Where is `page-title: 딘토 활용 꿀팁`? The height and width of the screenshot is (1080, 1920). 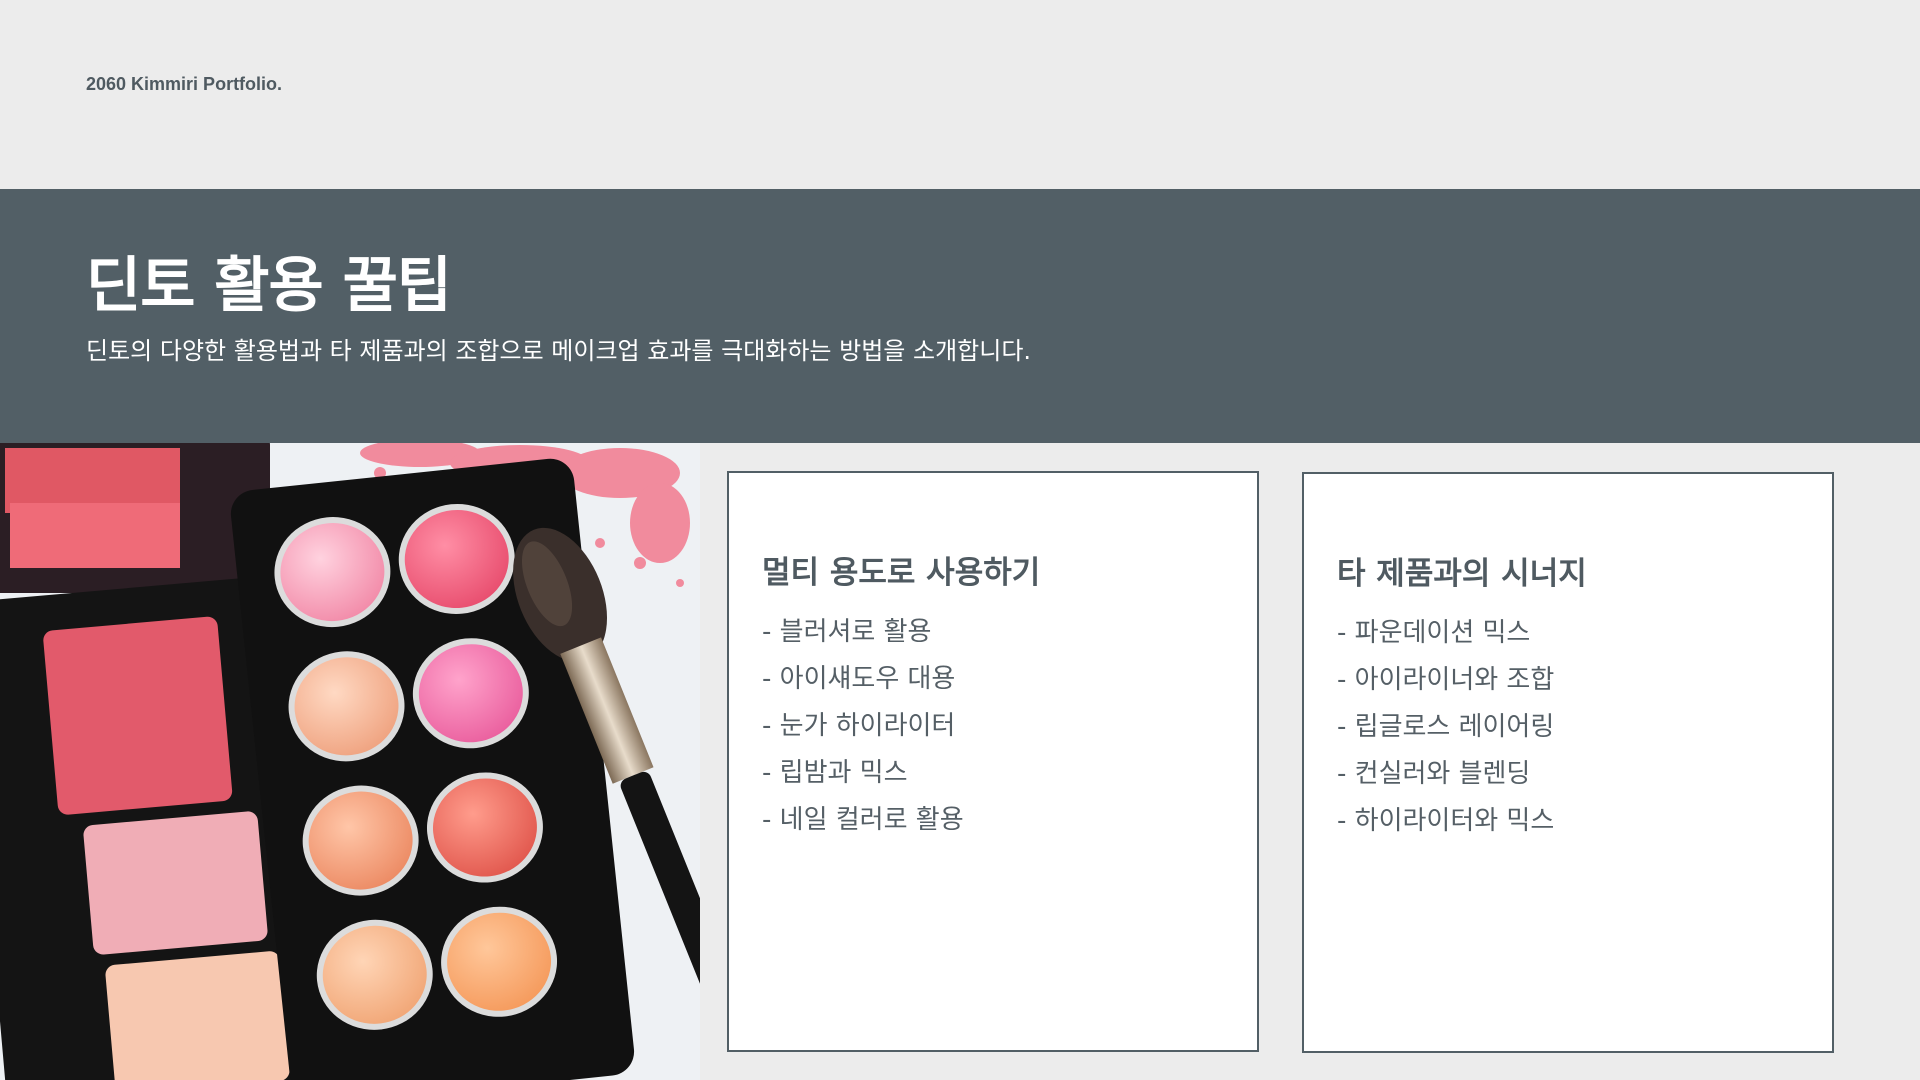 page-title: 딘토 활용 꿀팁 is located at coordinates (269, 286).